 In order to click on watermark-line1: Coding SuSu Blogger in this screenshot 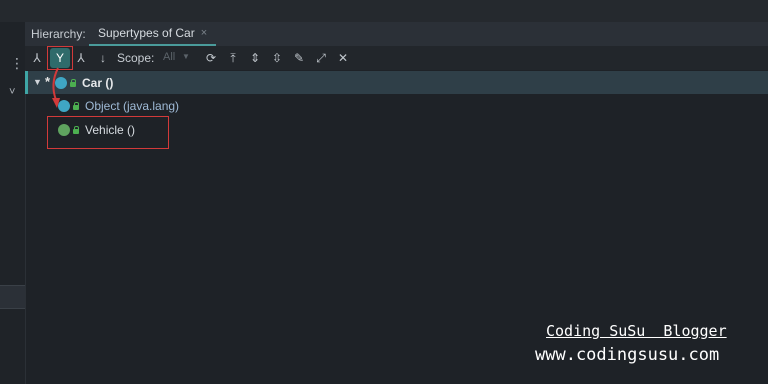, I will do `click(636, 331)`.